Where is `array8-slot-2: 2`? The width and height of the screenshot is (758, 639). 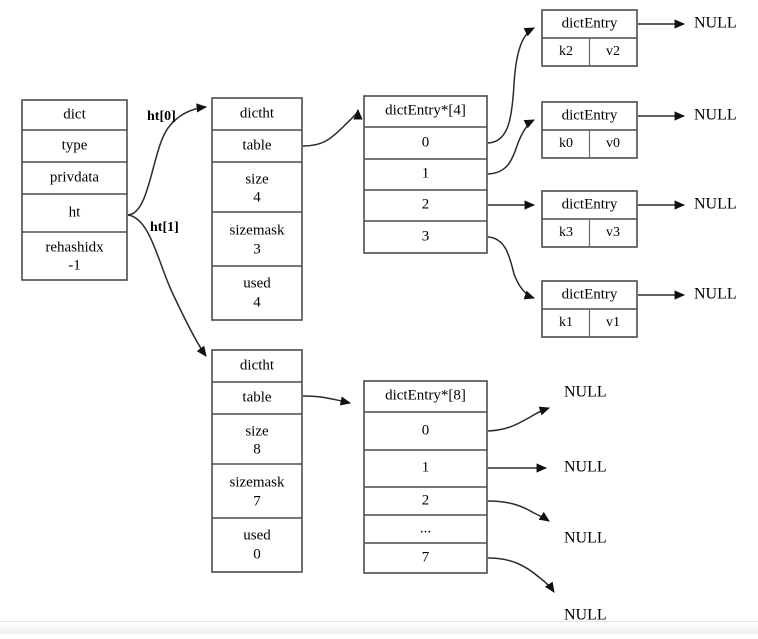 array8-slot-2: 2 is located at coordinates (426, 500).